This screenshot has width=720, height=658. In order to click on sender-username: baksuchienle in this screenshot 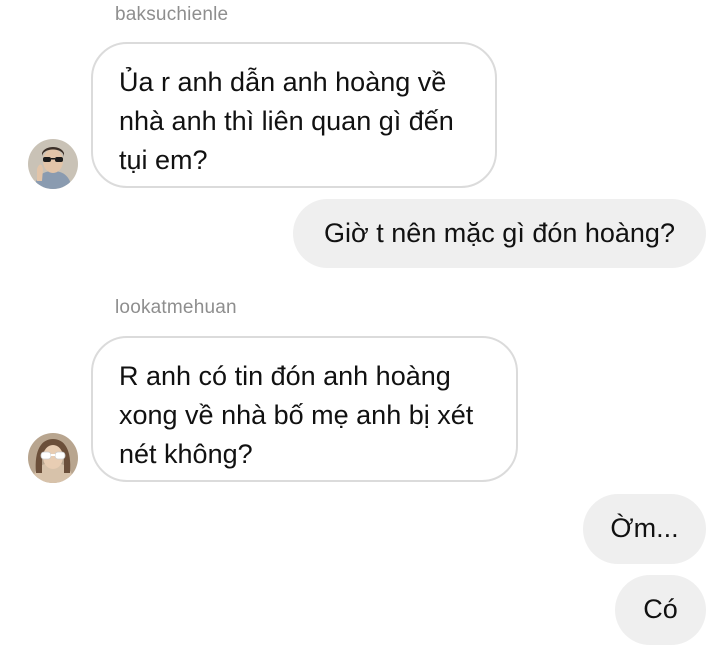, I will do `click(171, 15)`.